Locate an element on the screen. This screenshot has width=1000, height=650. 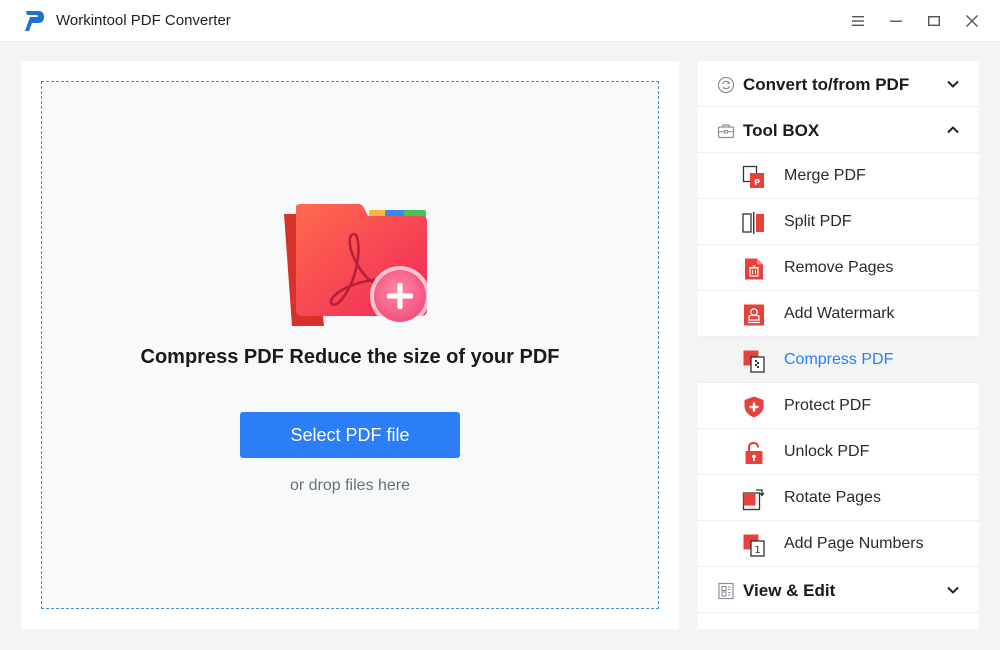
protect-pdf-icon is located at coordinates (754, 407).